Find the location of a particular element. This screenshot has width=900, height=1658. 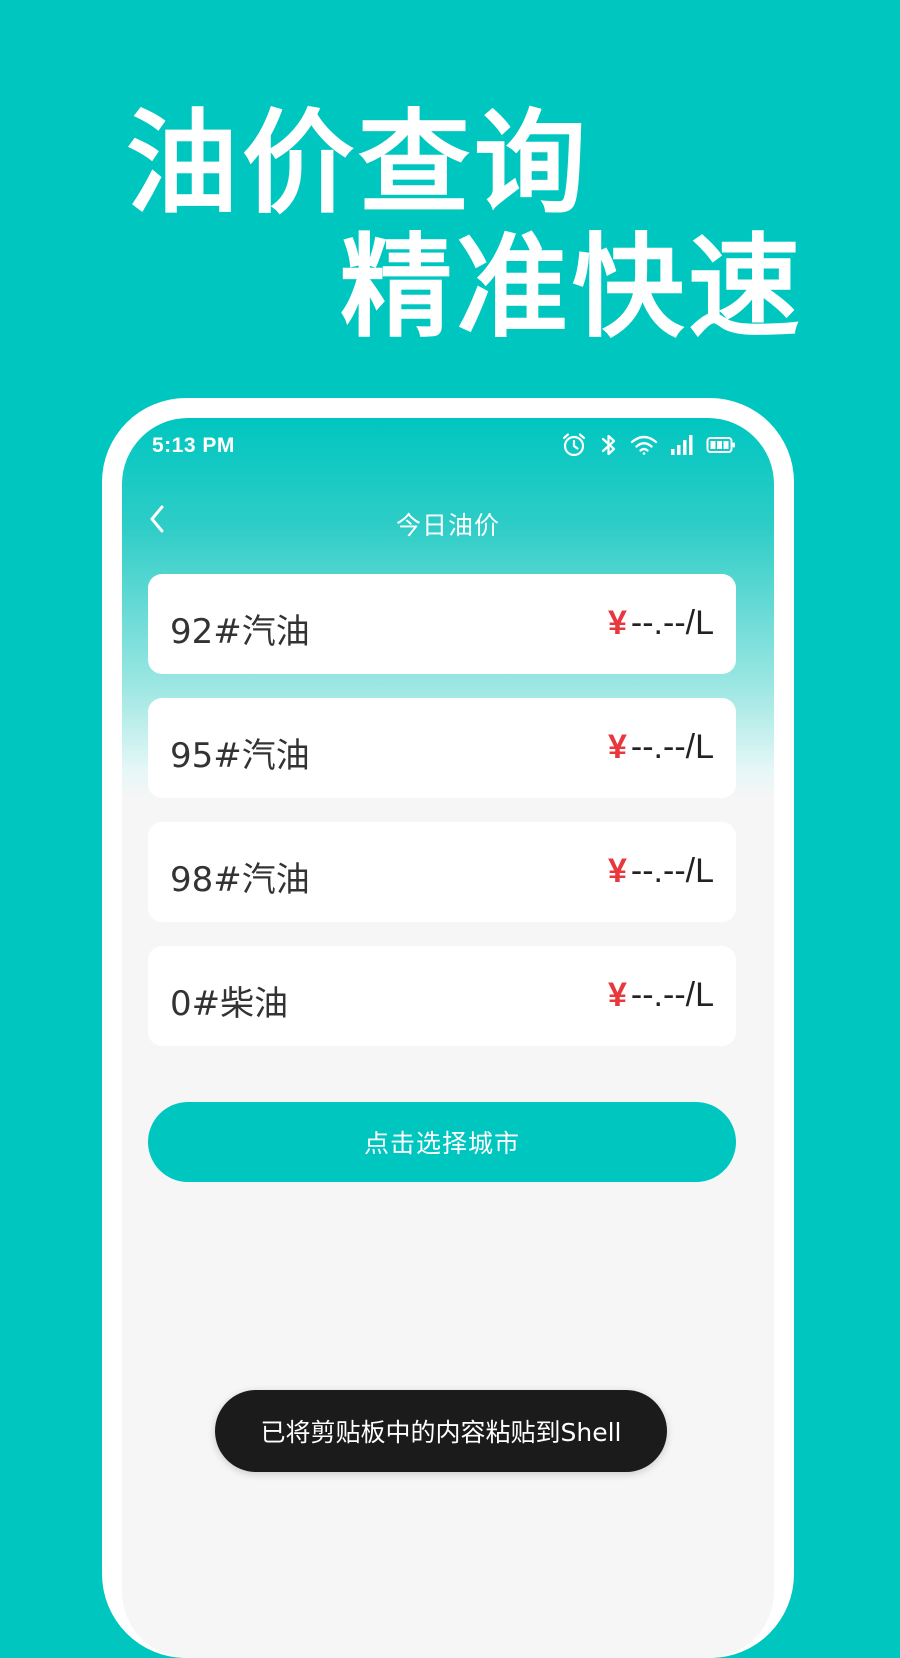

nav-bar: 今日油价 is located at coordinates (448, 521).